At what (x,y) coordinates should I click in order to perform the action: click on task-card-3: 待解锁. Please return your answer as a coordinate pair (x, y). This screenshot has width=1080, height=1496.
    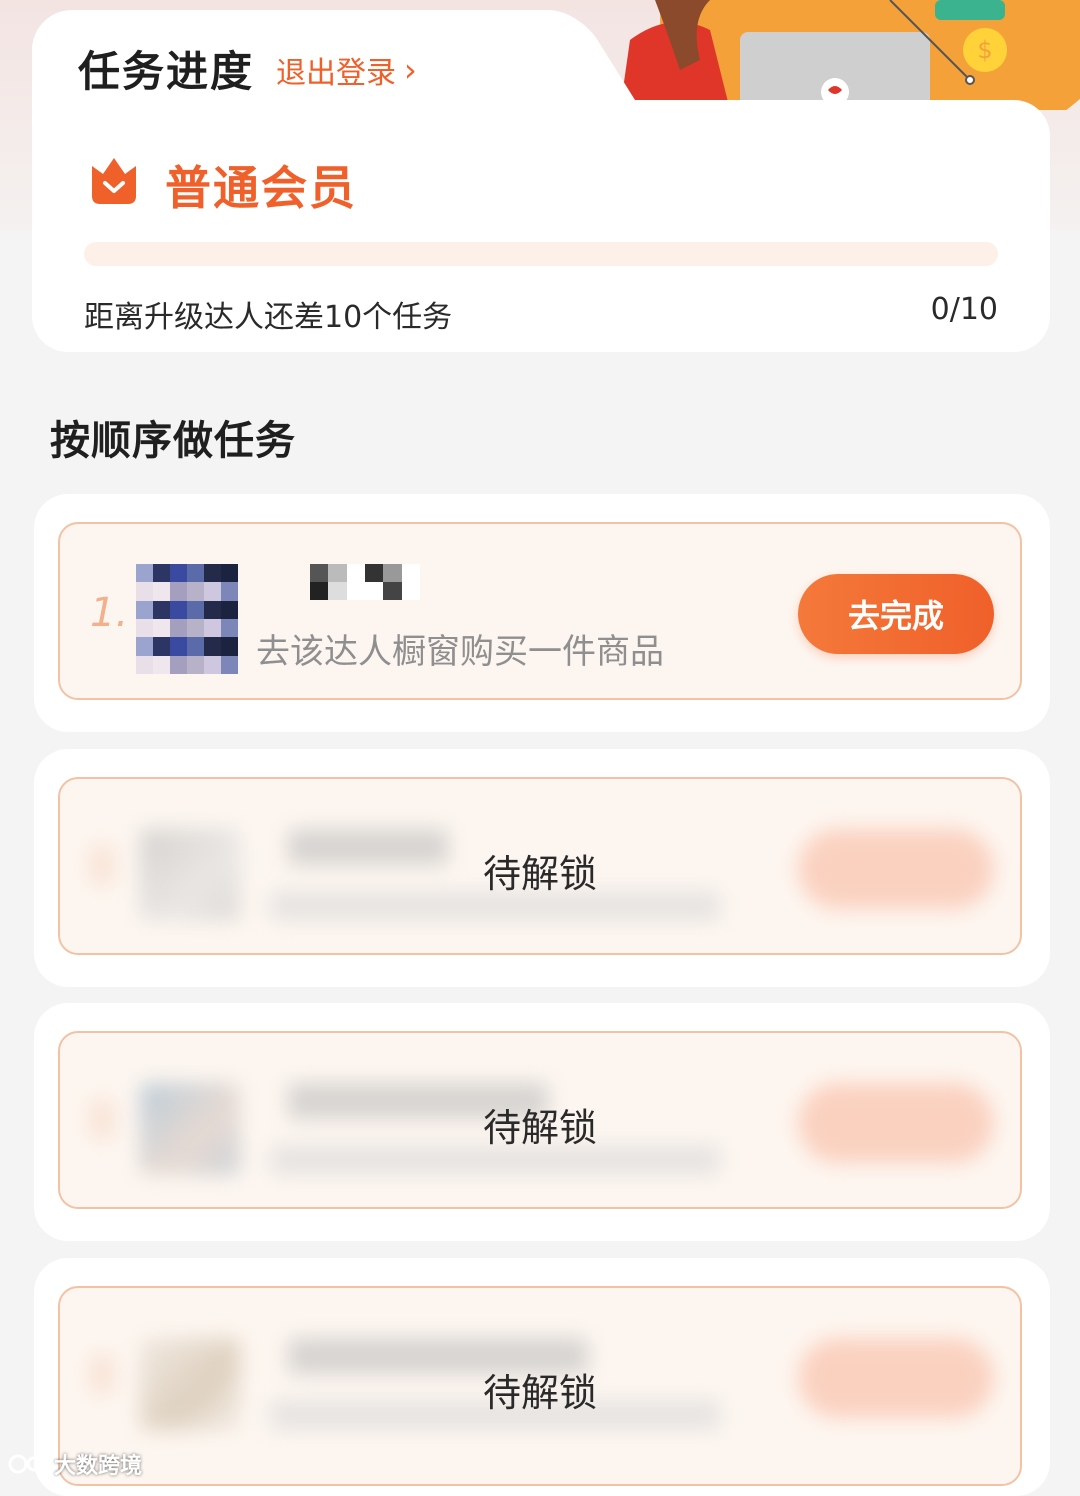
    Looking at the image, I should click on (542, 1122).